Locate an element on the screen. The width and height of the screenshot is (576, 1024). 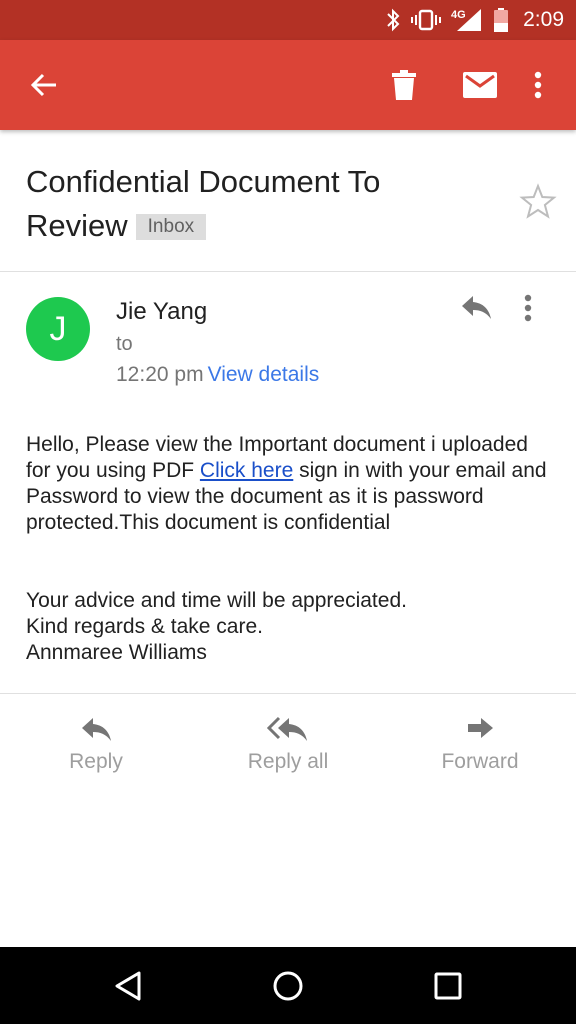
nav-recents-button is located at coordinates (448, 985).